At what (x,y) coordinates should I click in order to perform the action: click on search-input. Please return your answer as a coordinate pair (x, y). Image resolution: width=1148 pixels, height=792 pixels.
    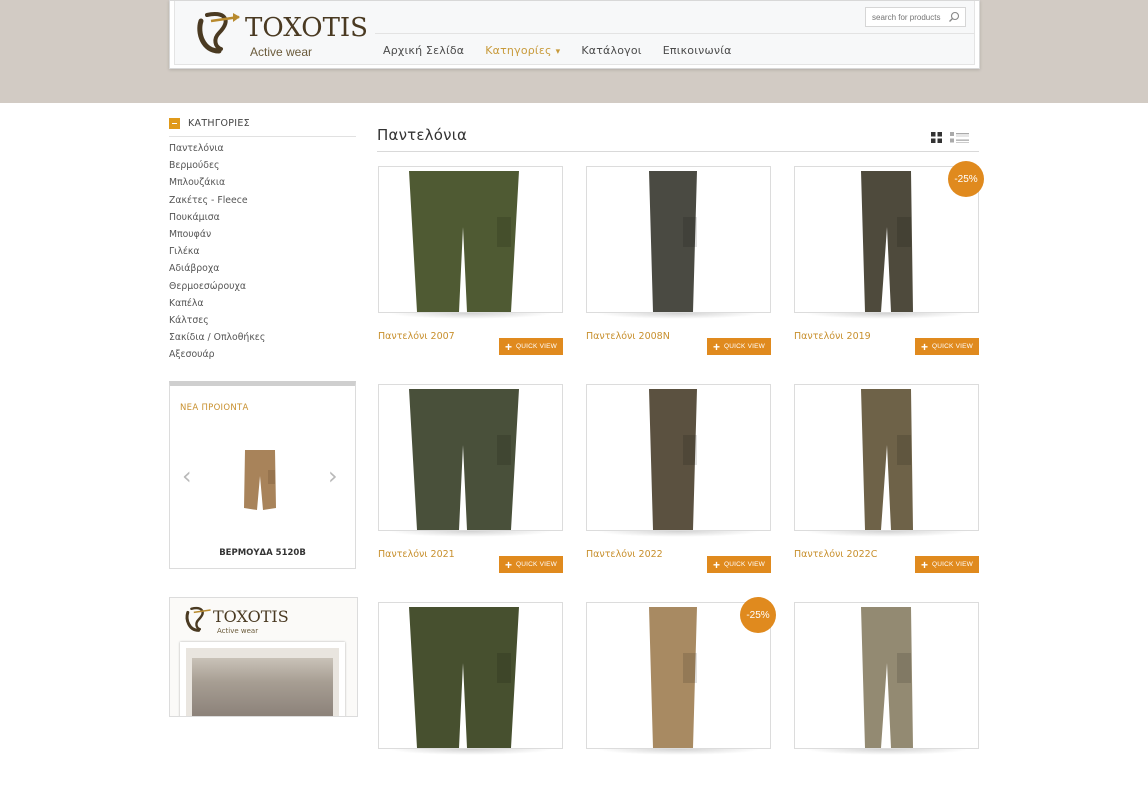
    Looking at the image, I should click on (906, 17).